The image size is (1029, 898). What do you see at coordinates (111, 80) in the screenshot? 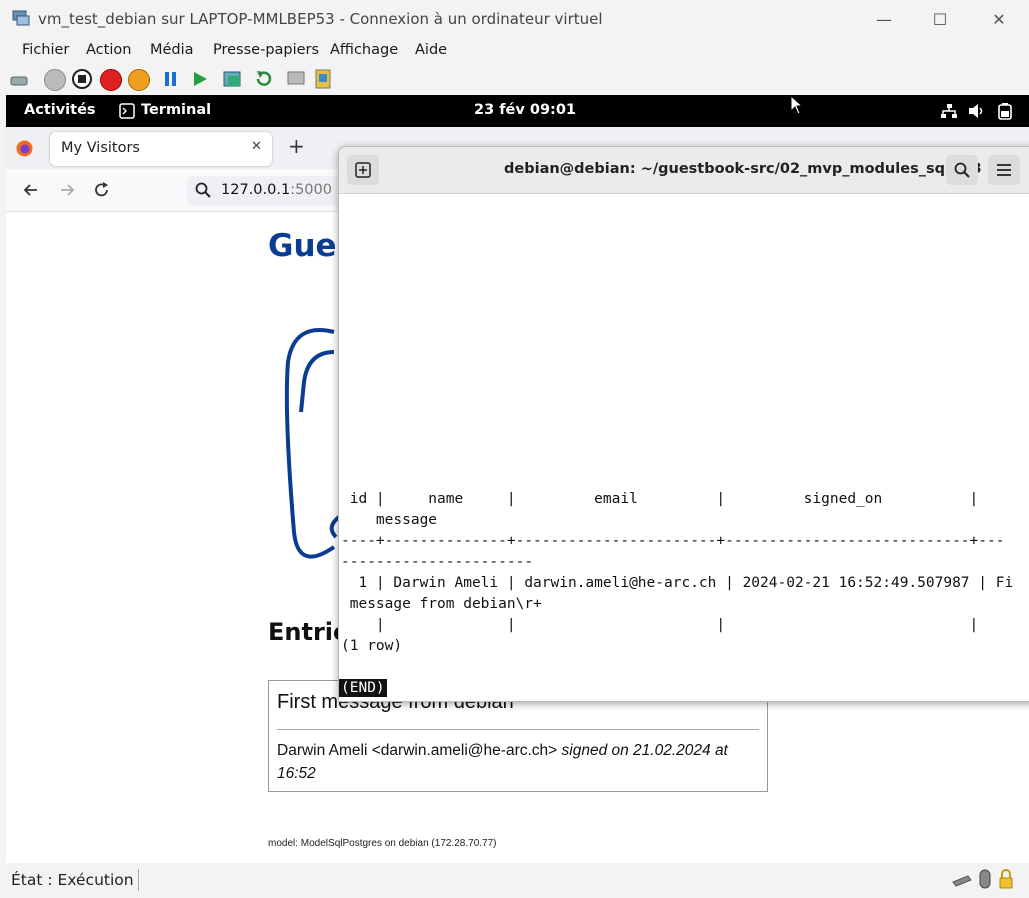
I see `shutdown-icon` at bounding box center [111, 80].